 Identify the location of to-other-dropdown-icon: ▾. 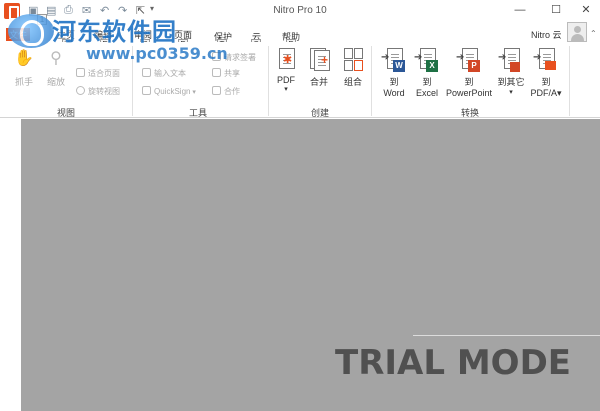
(511, 92).